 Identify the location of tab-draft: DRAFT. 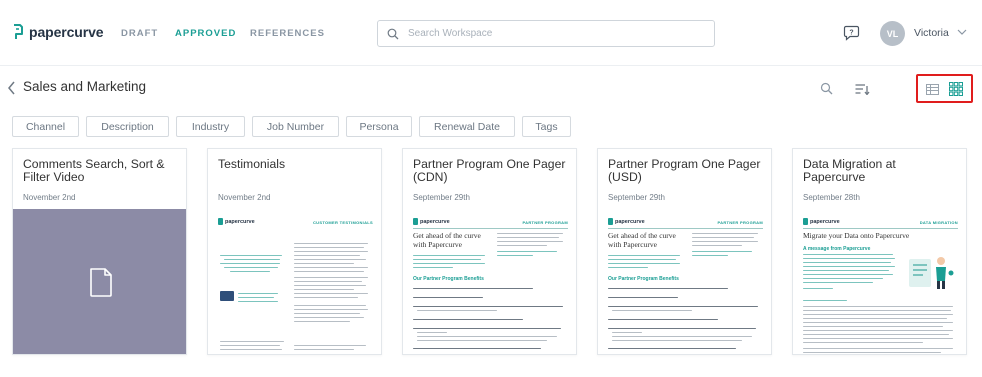
(139, 33).